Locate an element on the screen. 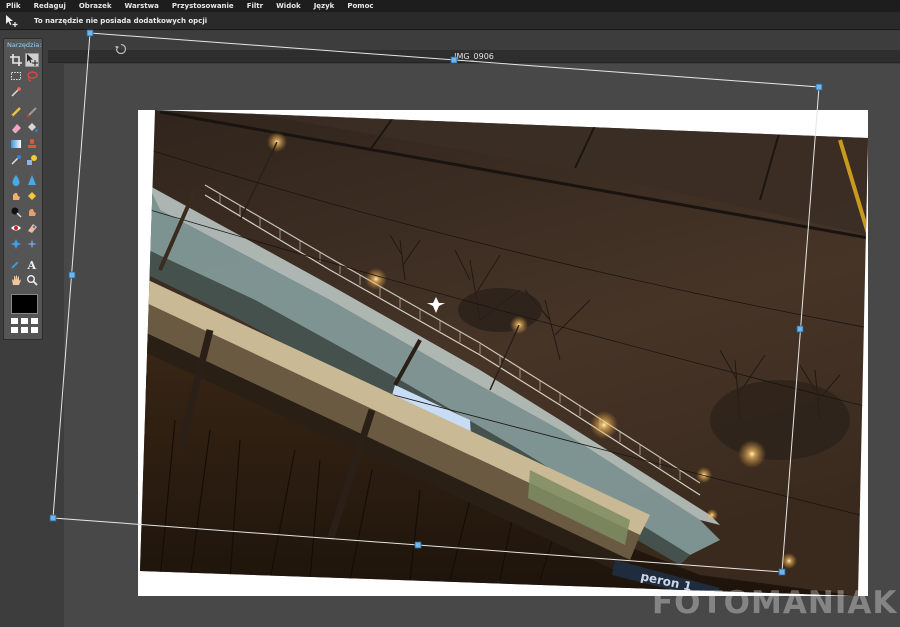 This screenshot has width=900, height=627. type-icon: A is located at coordinates (32, 264).